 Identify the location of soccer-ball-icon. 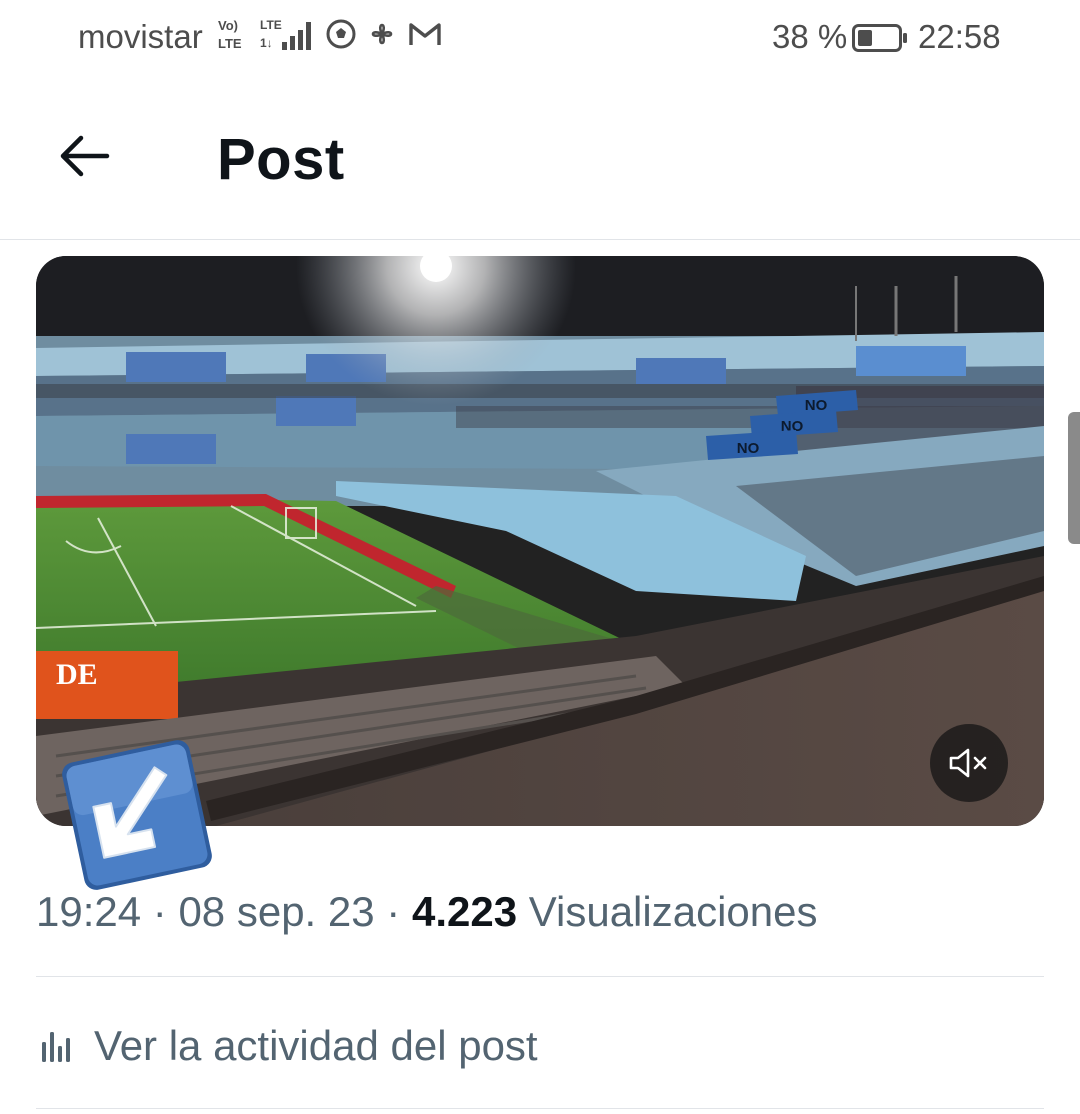
(341, 36).